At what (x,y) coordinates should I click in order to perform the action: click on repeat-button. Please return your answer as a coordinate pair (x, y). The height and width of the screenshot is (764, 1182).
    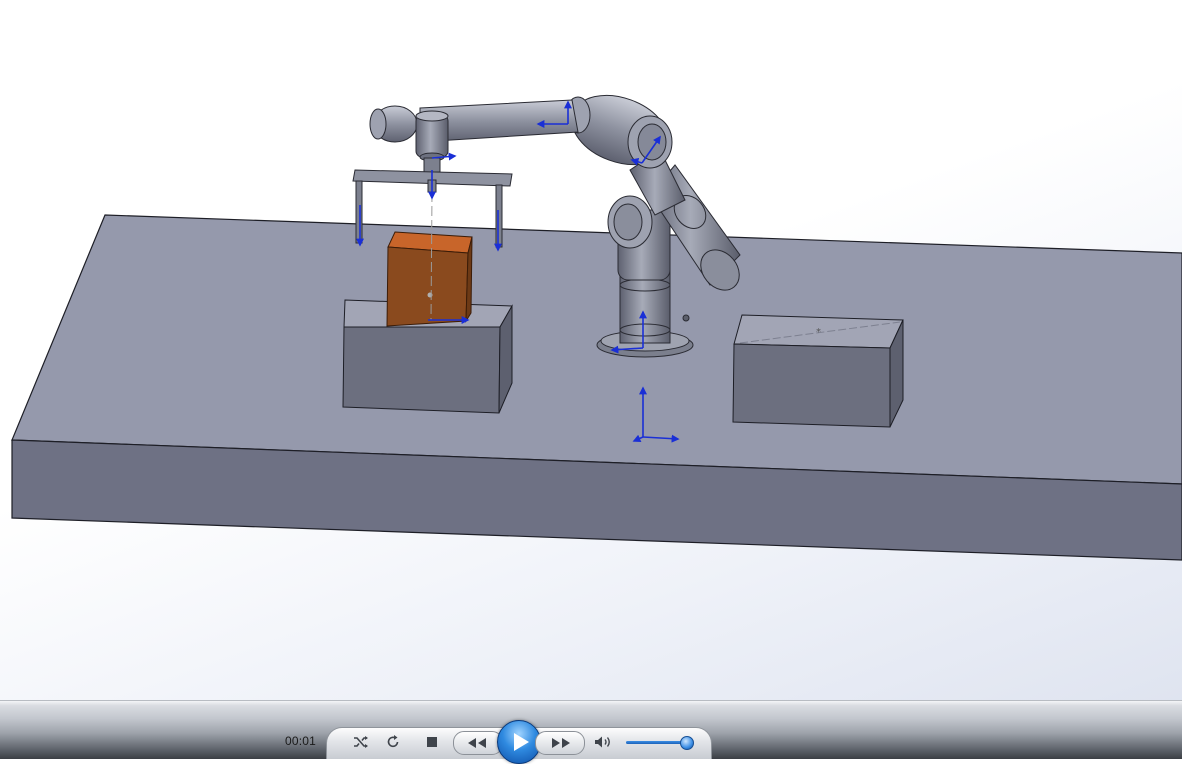
    Looking at the image, I should click on (393, 742).